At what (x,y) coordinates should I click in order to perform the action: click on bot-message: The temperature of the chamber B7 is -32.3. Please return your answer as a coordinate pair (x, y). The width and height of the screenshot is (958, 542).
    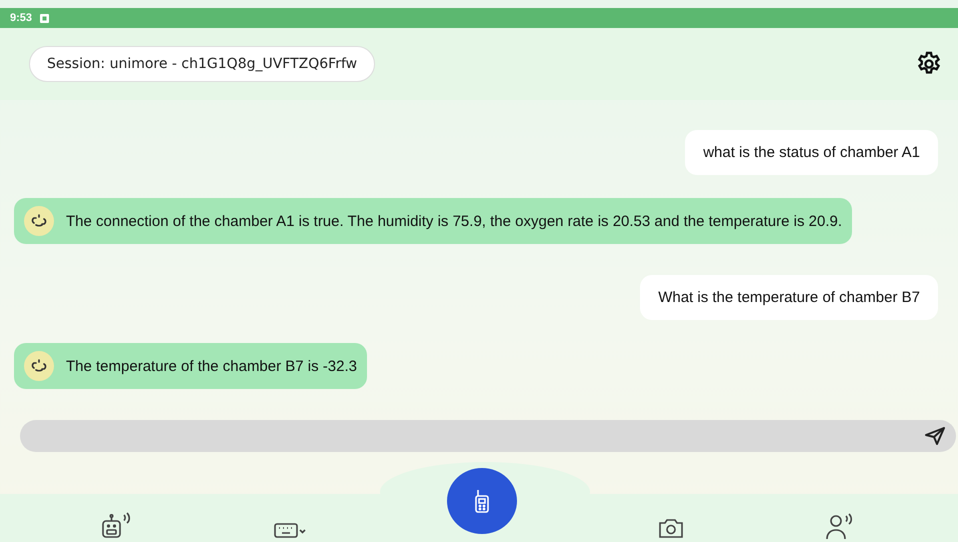
    Looking at the image, I should click on (190, 366).